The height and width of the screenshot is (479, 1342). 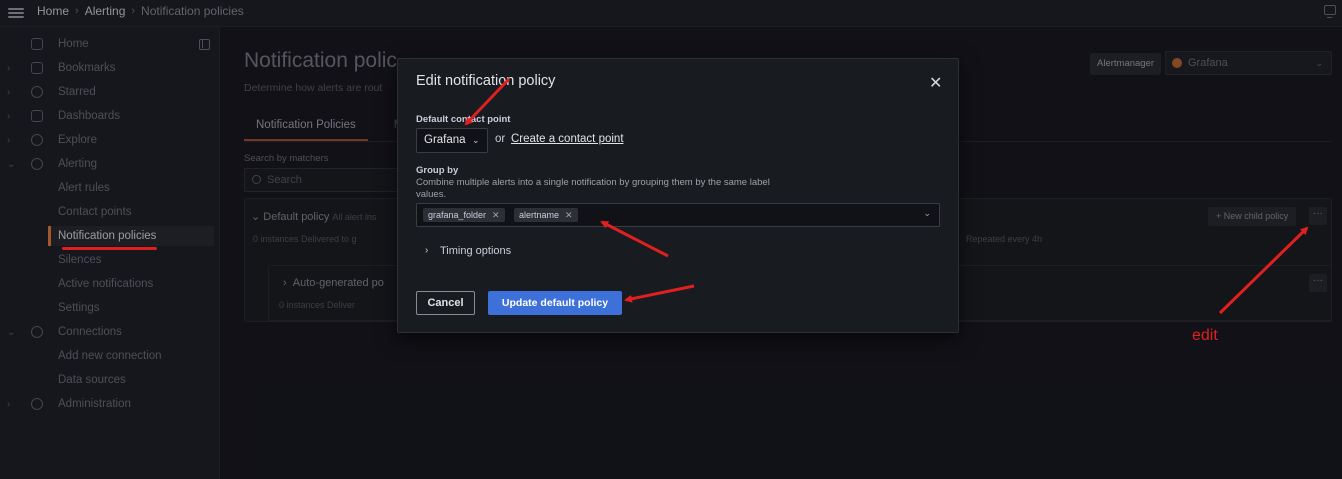 What do you see at coordinates (1205, 335) in the screenshot?
I see `annotation-edit-label: edit` at bounding box center [1205, 335].